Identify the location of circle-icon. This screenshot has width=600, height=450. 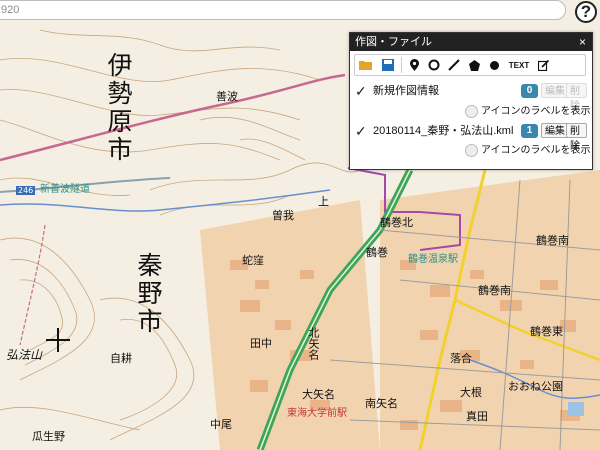
(434, 65).